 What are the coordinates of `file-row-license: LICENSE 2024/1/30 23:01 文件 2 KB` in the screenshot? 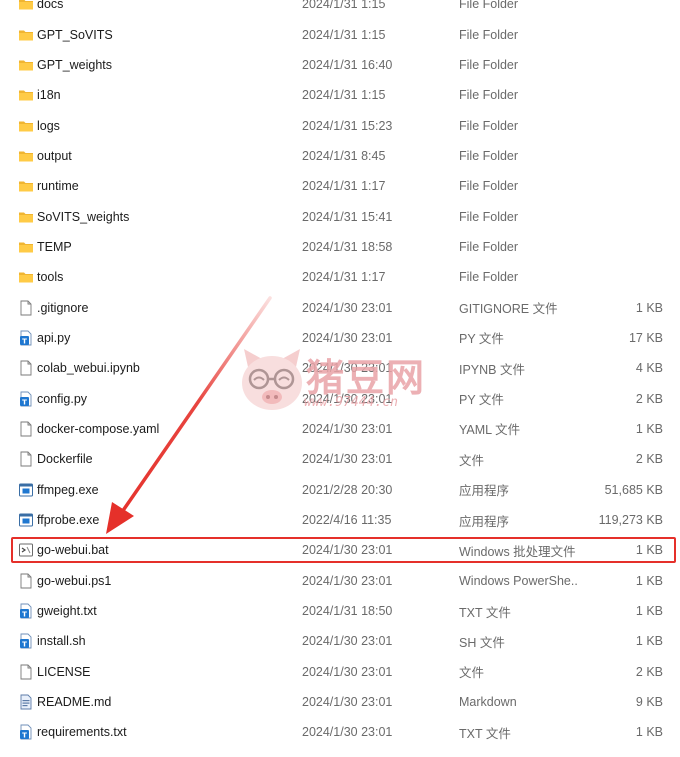 It's located at (340, 672).